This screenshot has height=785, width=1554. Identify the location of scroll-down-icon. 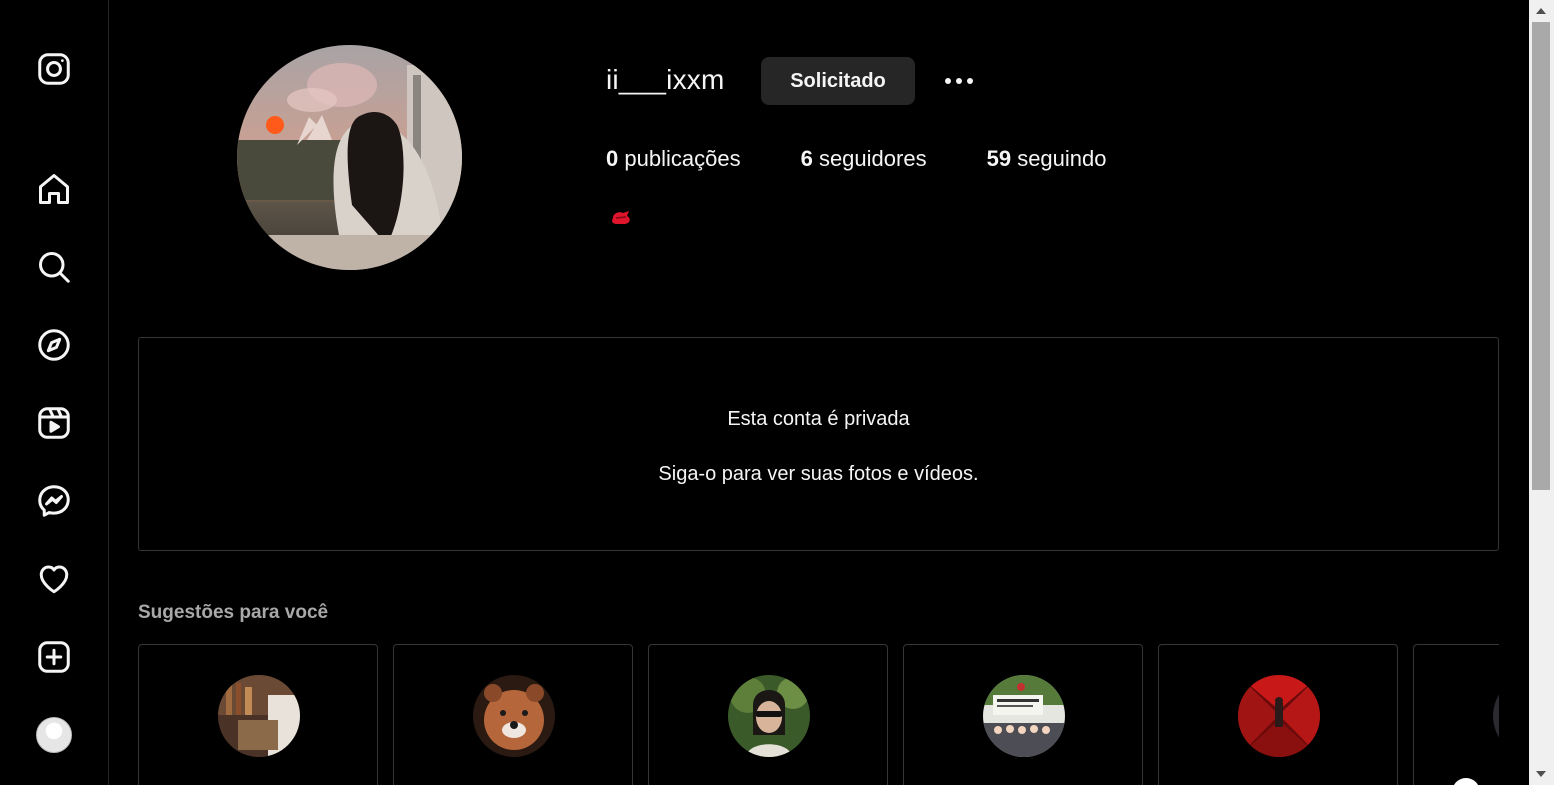
(1541, 774).